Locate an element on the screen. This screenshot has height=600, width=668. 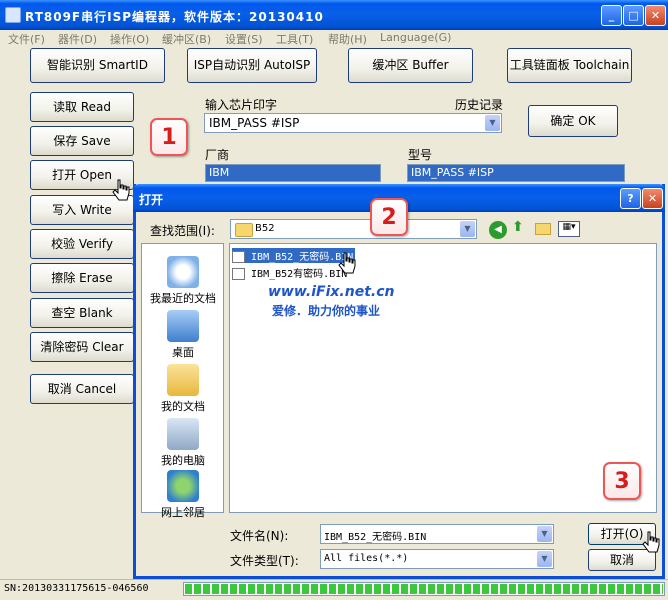
maximize-button: □ is located at coordinates (633, 15).